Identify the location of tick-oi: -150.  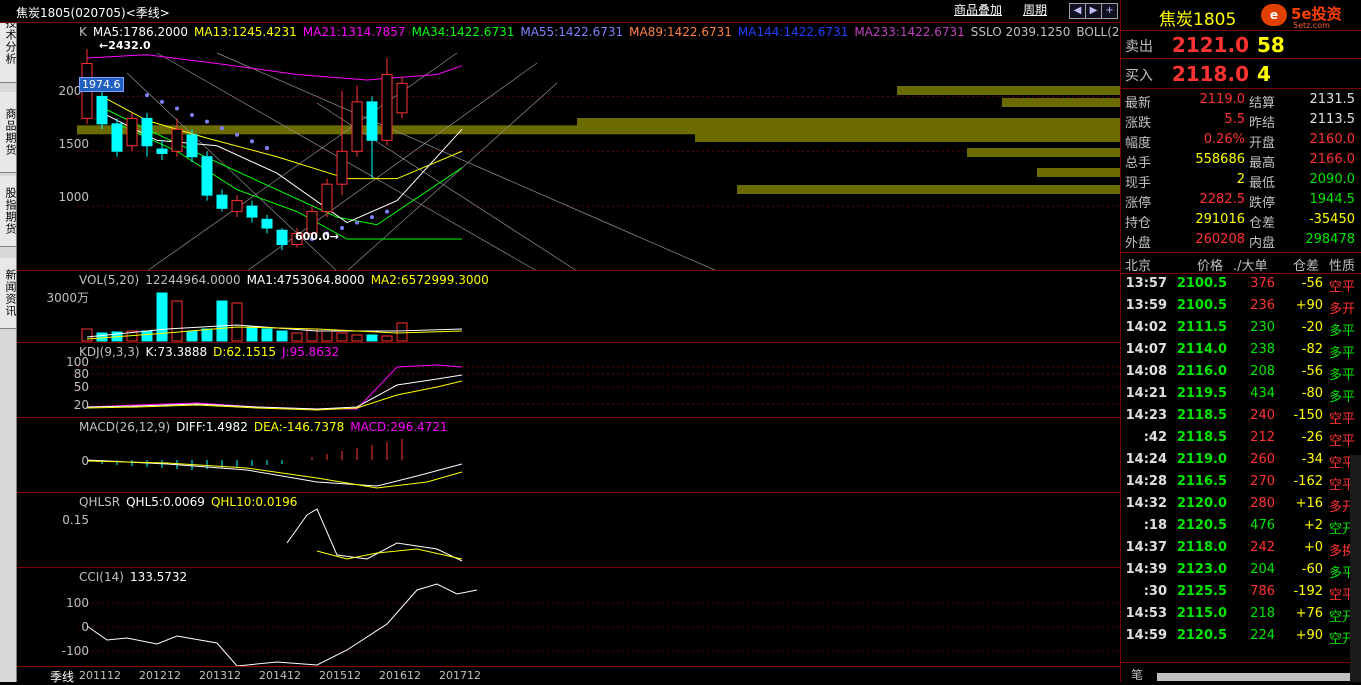
(1308, 415).